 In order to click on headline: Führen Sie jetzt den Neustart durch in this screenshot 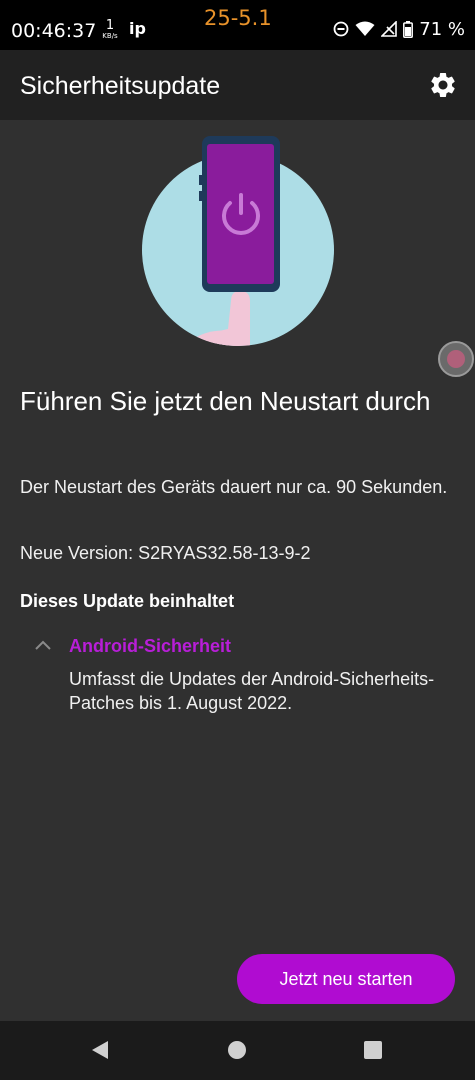, I will do `click(225, 401)`.